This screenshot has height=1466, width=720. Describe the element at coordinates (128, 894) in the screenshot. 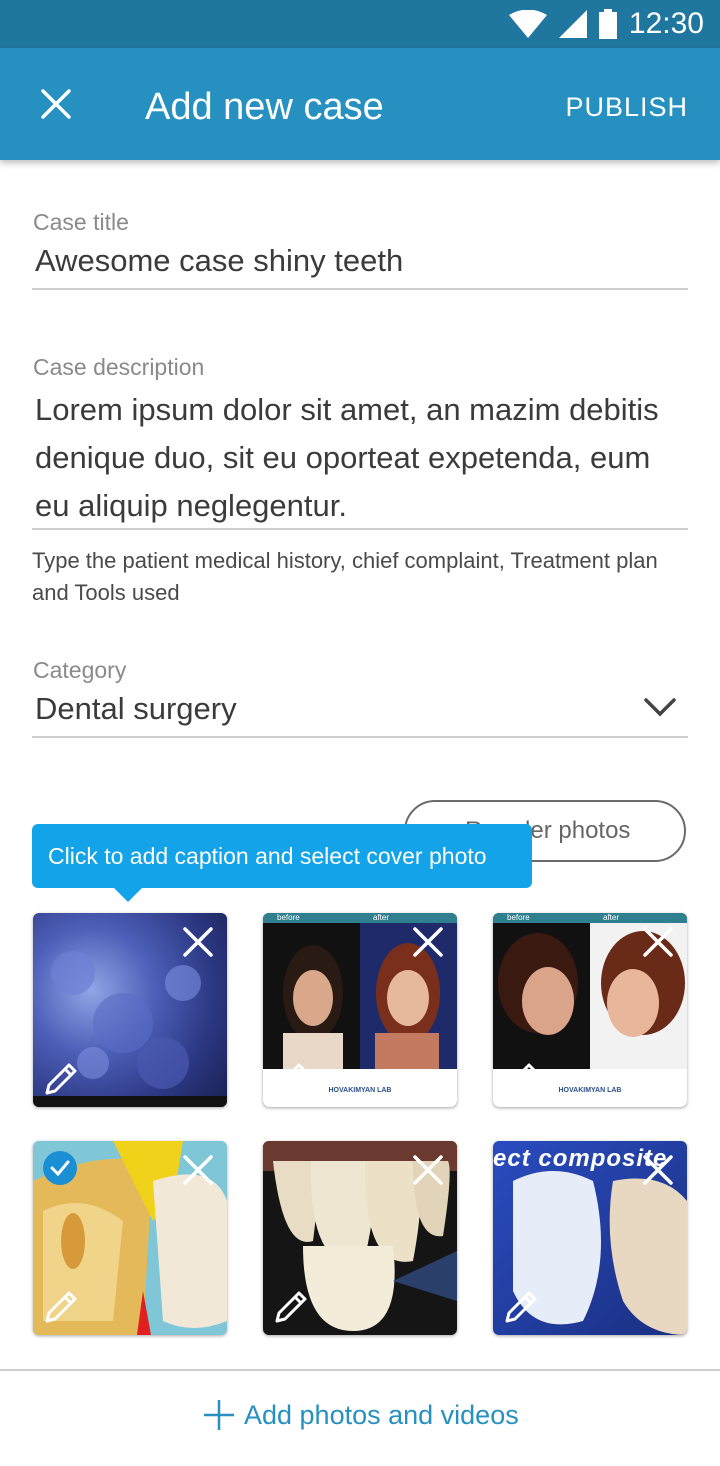

I see `tooltip-arrow` at that location.